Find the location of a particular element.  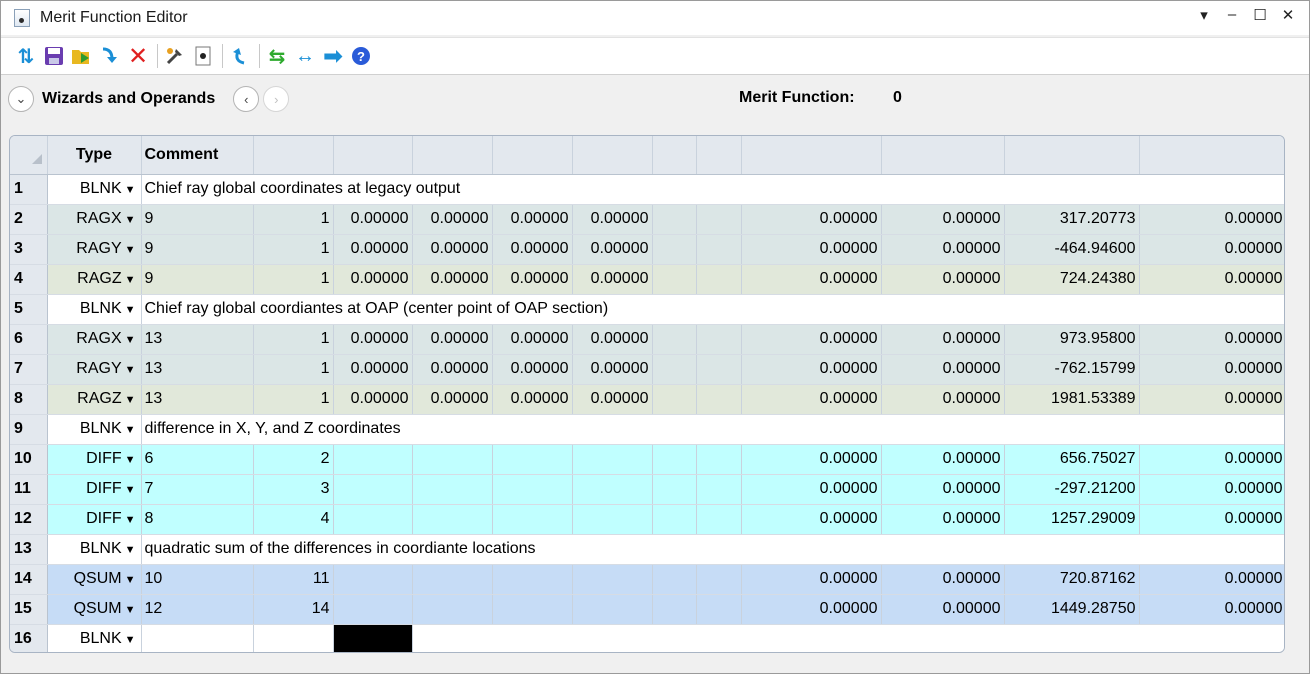

maximize-button: ☐ is located at coordinates (1260, 15).